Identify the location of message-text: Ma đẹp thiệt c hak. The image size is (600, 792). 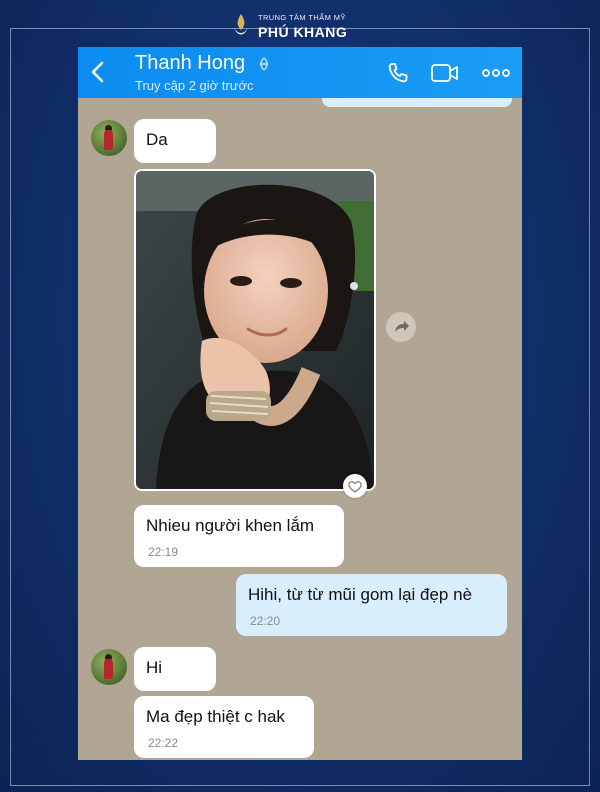
(215, 716).